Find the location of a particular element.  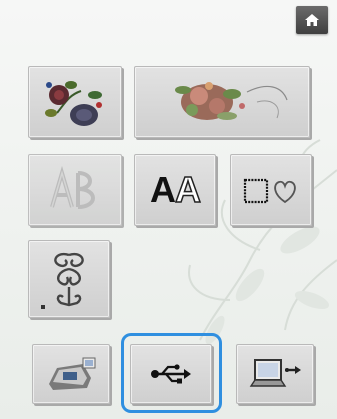

home-icon is located at coordinates (312, 20).